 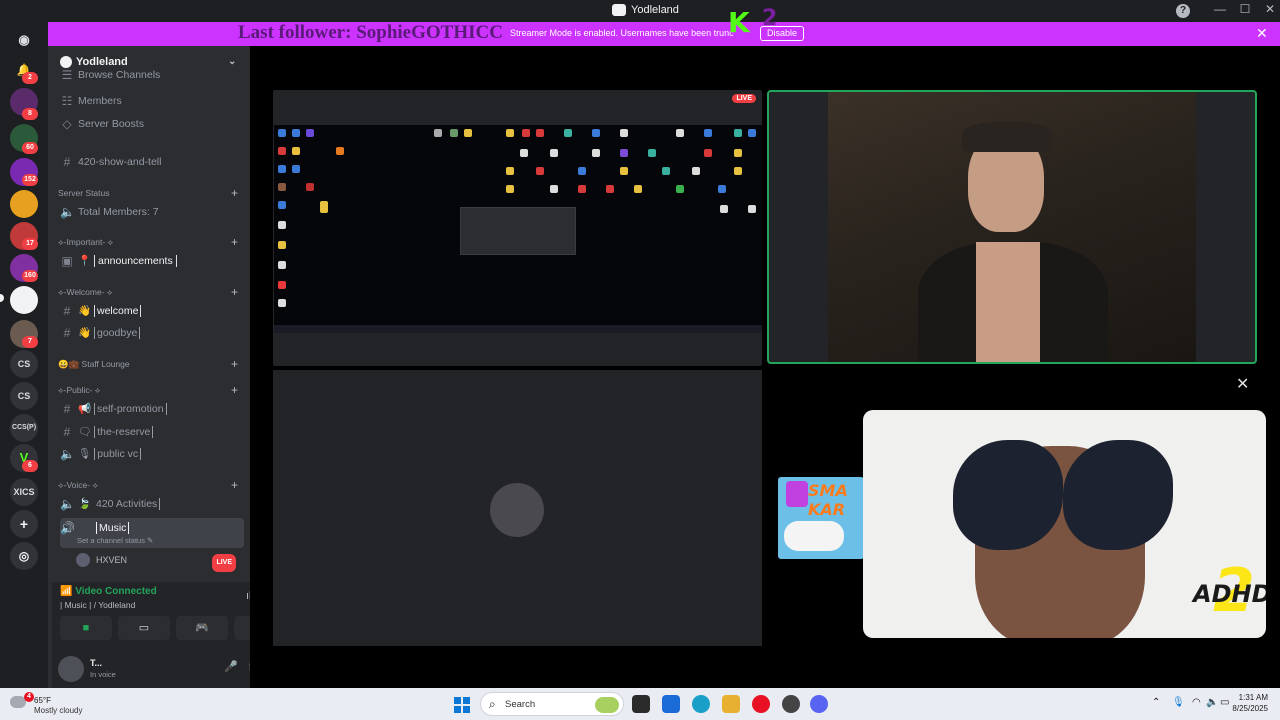 What do you see at coordinates (641, 704) in the screenshot?
I see `task-view-icon` at bounding box center [641, 704].